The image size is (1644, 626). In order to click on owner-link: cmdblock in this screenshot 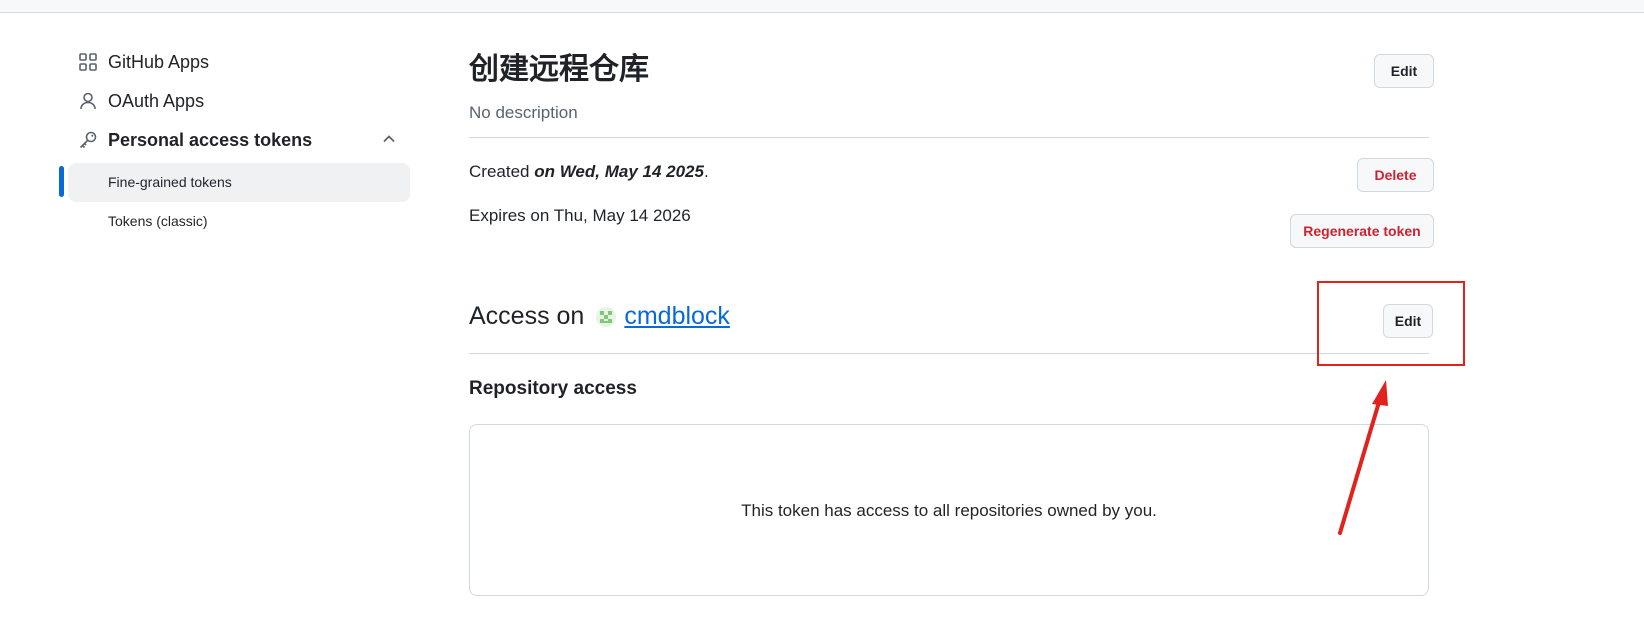, I will do `click(677, 316)`.